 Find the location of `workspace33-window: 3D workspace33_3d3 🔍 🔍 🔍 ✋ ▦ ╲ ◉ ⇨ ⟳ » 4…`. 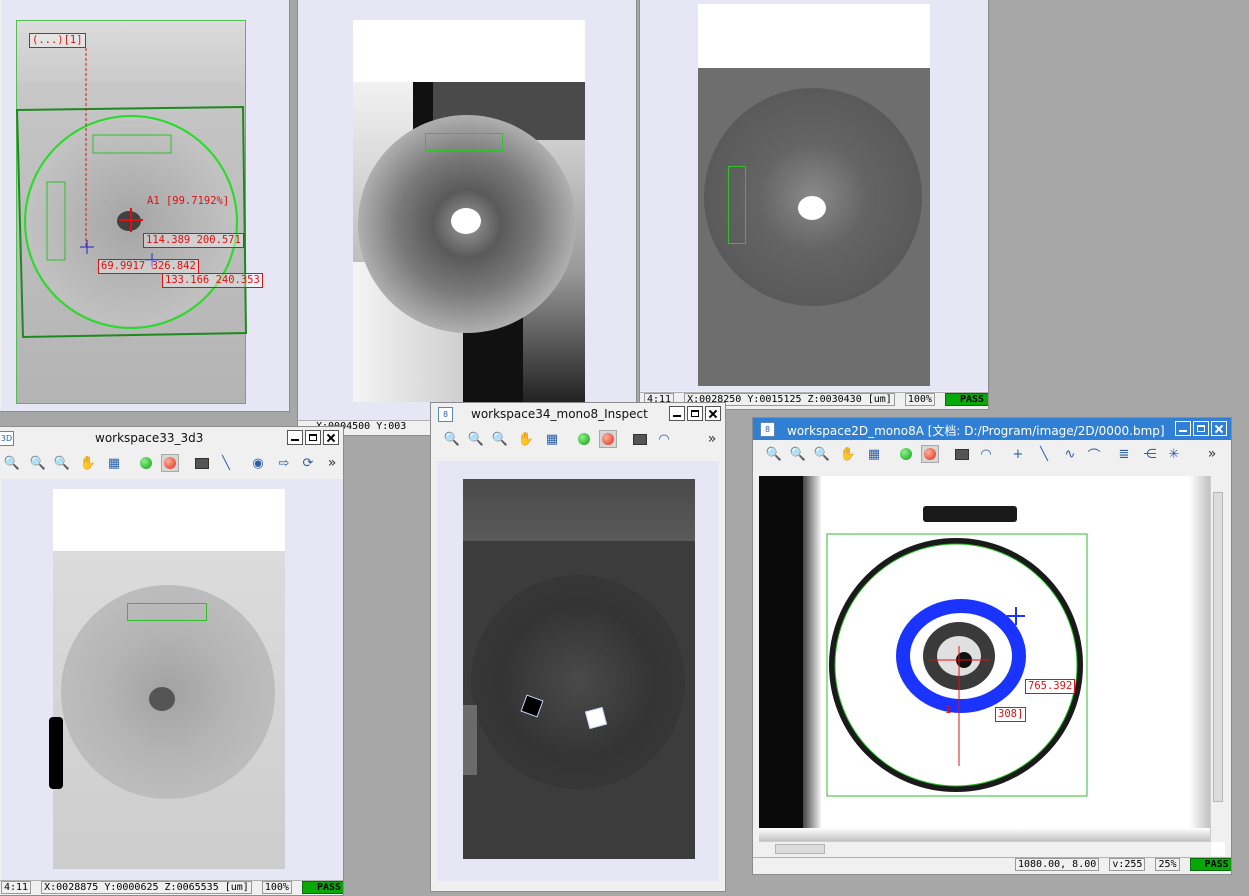

workspace33-window: 3D workspace33_3d3 🔍 🔍 🔍 ✋ ▦ ╲ ◉ ⇨ ⟳ » 4… is located at coordinates (172, 661).